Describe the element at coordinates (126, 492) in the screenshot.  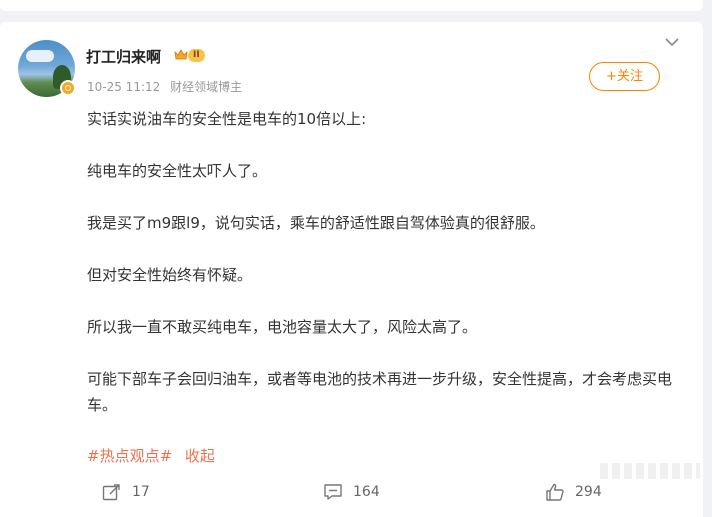
I see `repost-button: 17` at that location.